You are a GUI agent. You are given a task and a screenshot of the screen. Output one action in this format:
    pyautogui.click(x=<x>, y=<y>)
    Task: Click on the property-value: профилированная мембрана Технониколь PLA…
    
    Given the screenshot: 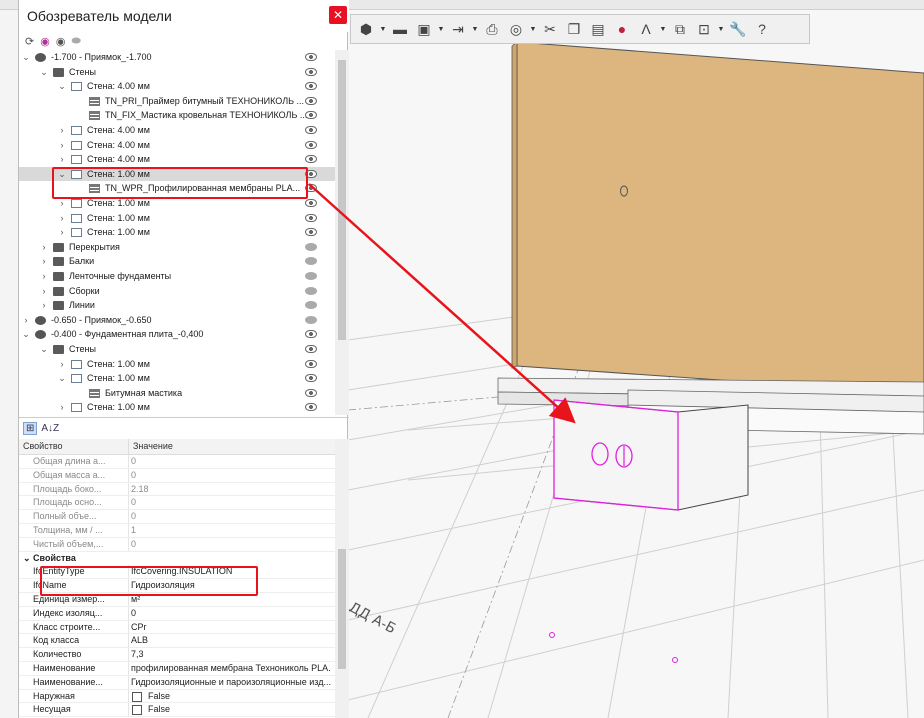 What is the action you would take?
    pyautogui.click(x=231, y=668)
    